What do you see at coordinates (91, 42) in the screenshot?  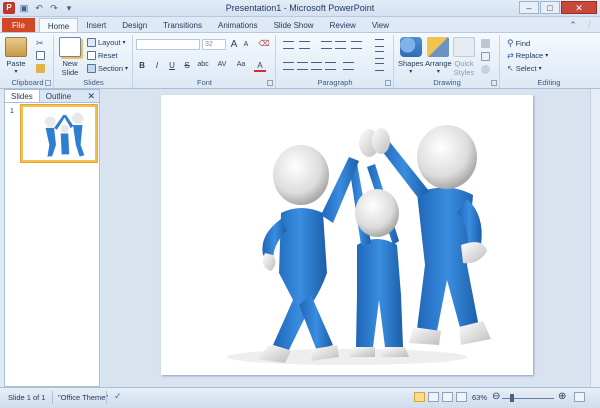 I see `layout-icon` at bounding box center [91, 42].